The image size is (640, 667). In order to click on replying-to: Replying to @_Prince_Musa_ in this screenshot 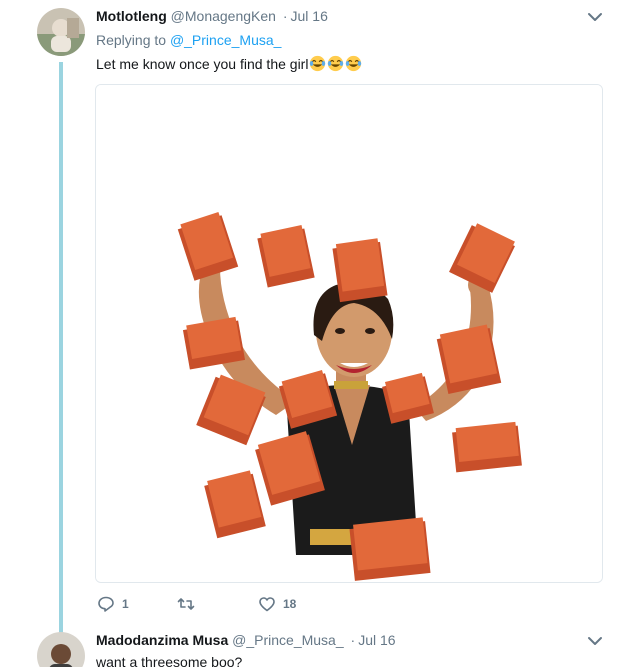, I will do `click(188, 40)`.